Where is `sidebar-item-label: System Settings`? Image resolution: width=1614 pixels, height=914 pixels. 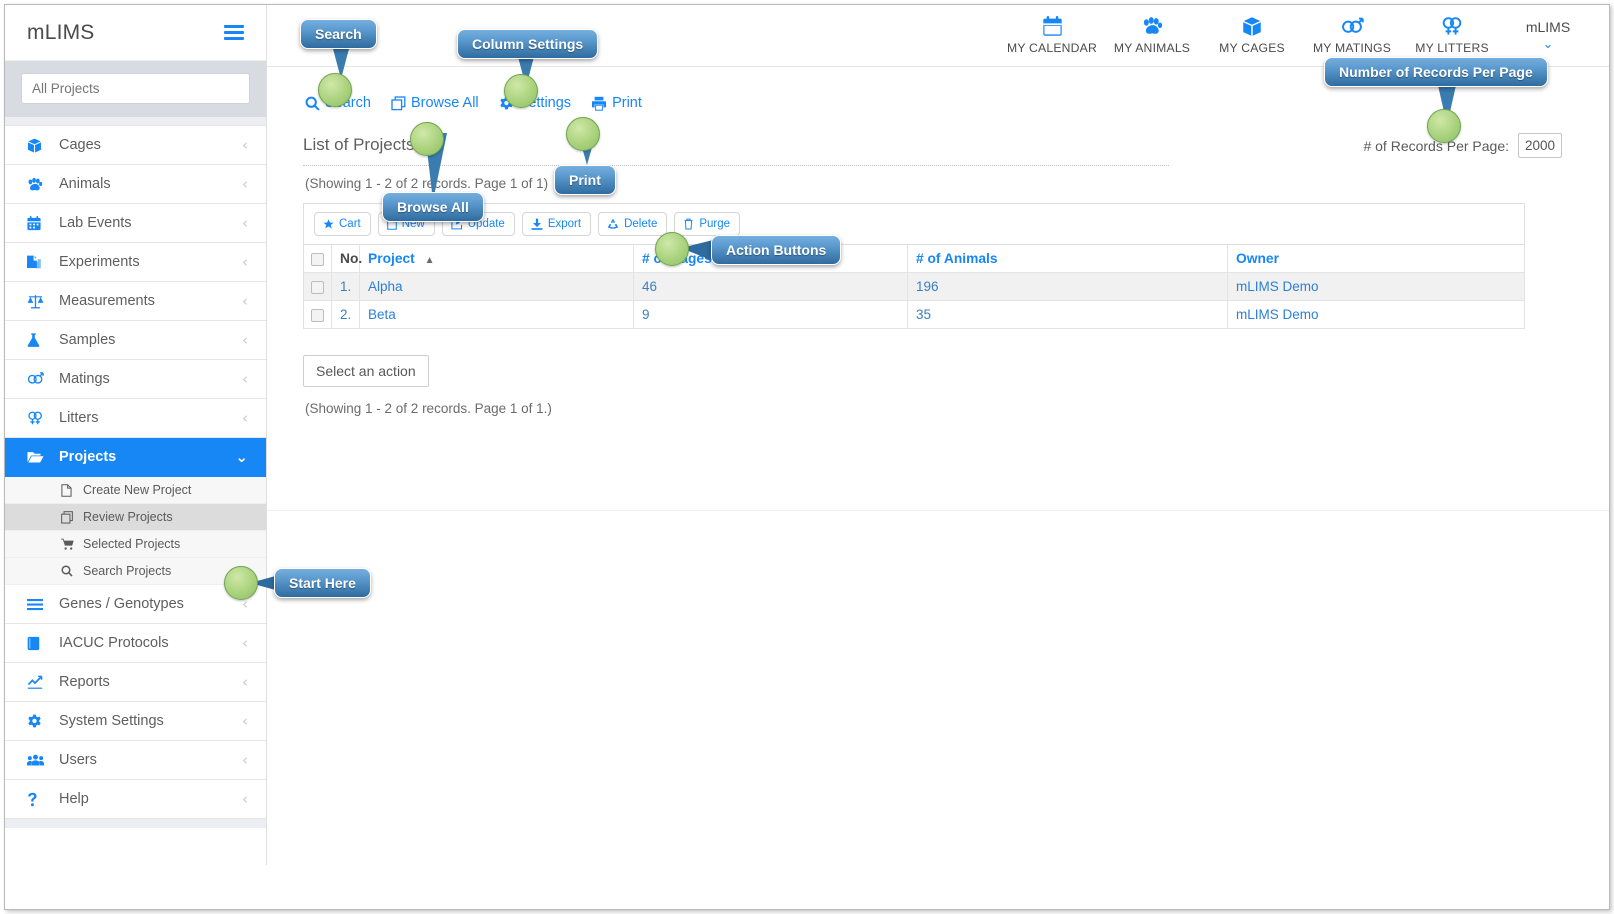 sidebar-item-label: System Settings is located at coordinates (111, 721).